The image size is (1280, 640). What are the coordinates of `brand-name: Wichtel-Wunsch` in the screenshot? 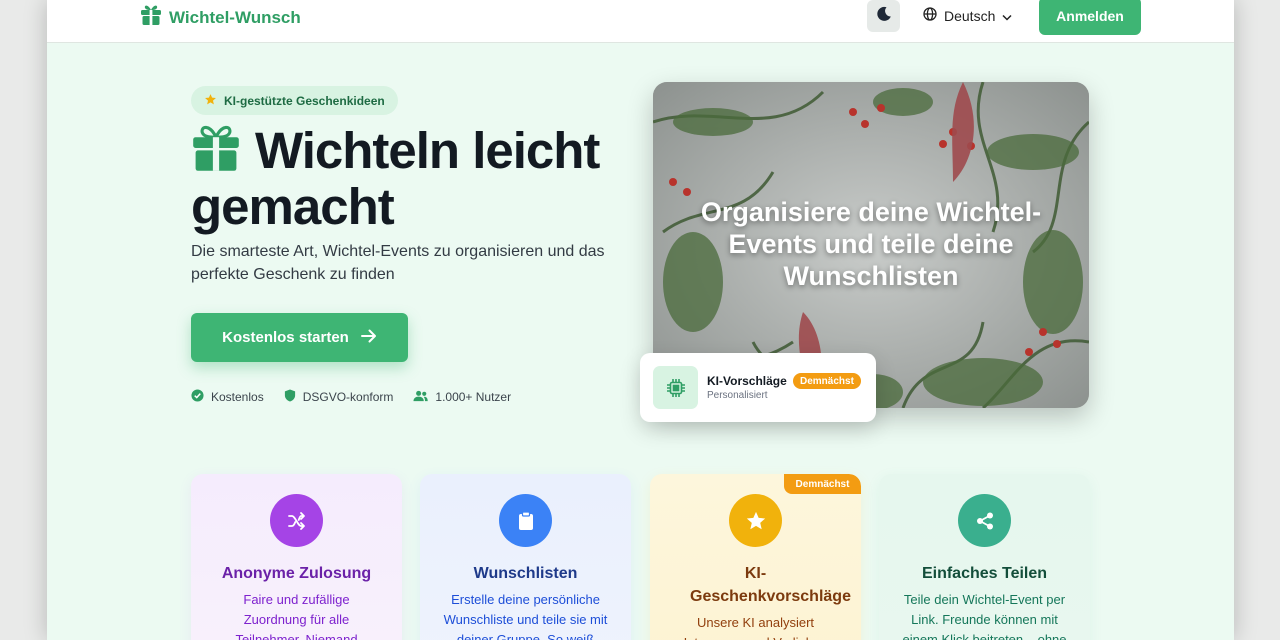 It's located at (235, 17).